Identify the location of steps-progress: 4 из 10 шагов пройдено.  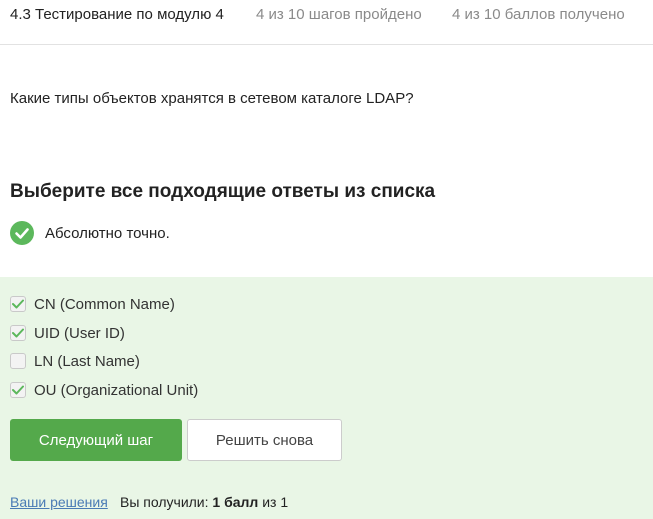
(339, 14).